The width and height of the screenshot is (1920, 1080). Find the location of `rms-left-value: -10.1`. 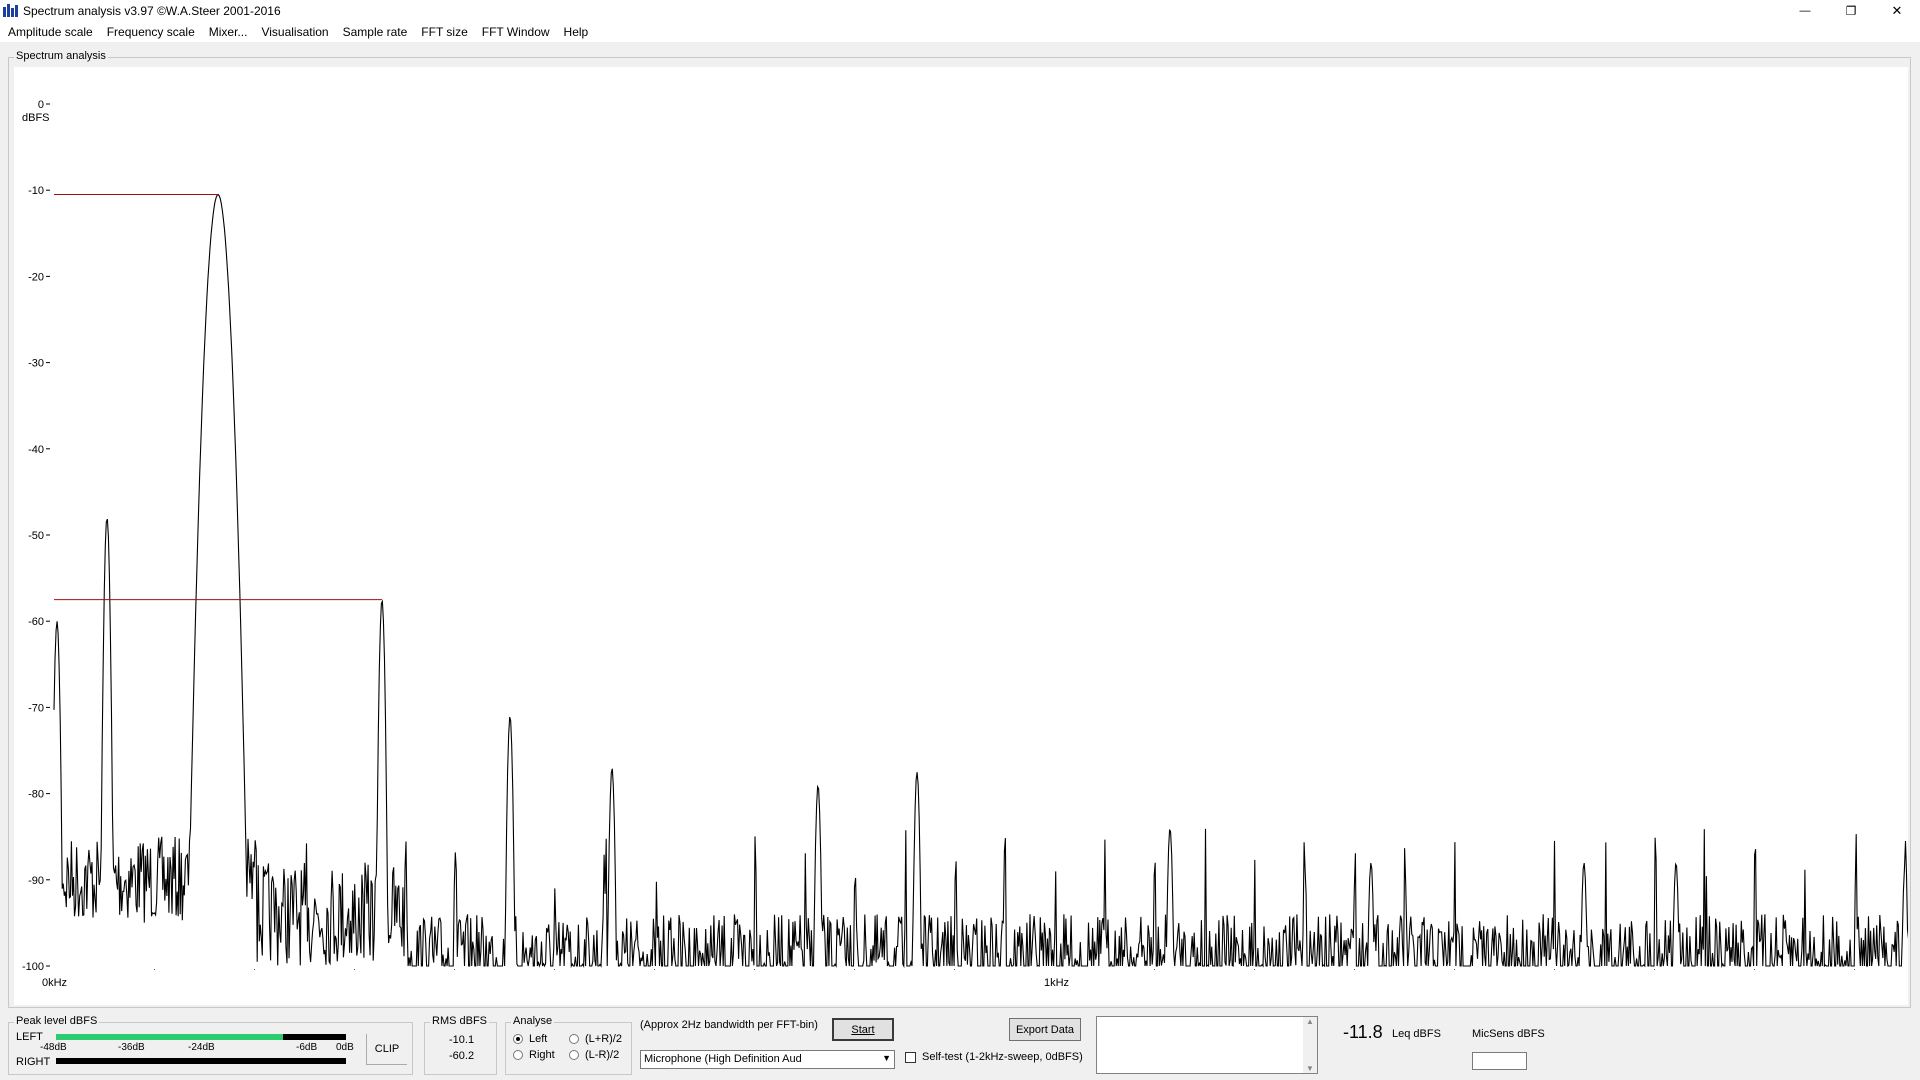

rms-left-value: -10.1 is located at coordinates (462, 1040).